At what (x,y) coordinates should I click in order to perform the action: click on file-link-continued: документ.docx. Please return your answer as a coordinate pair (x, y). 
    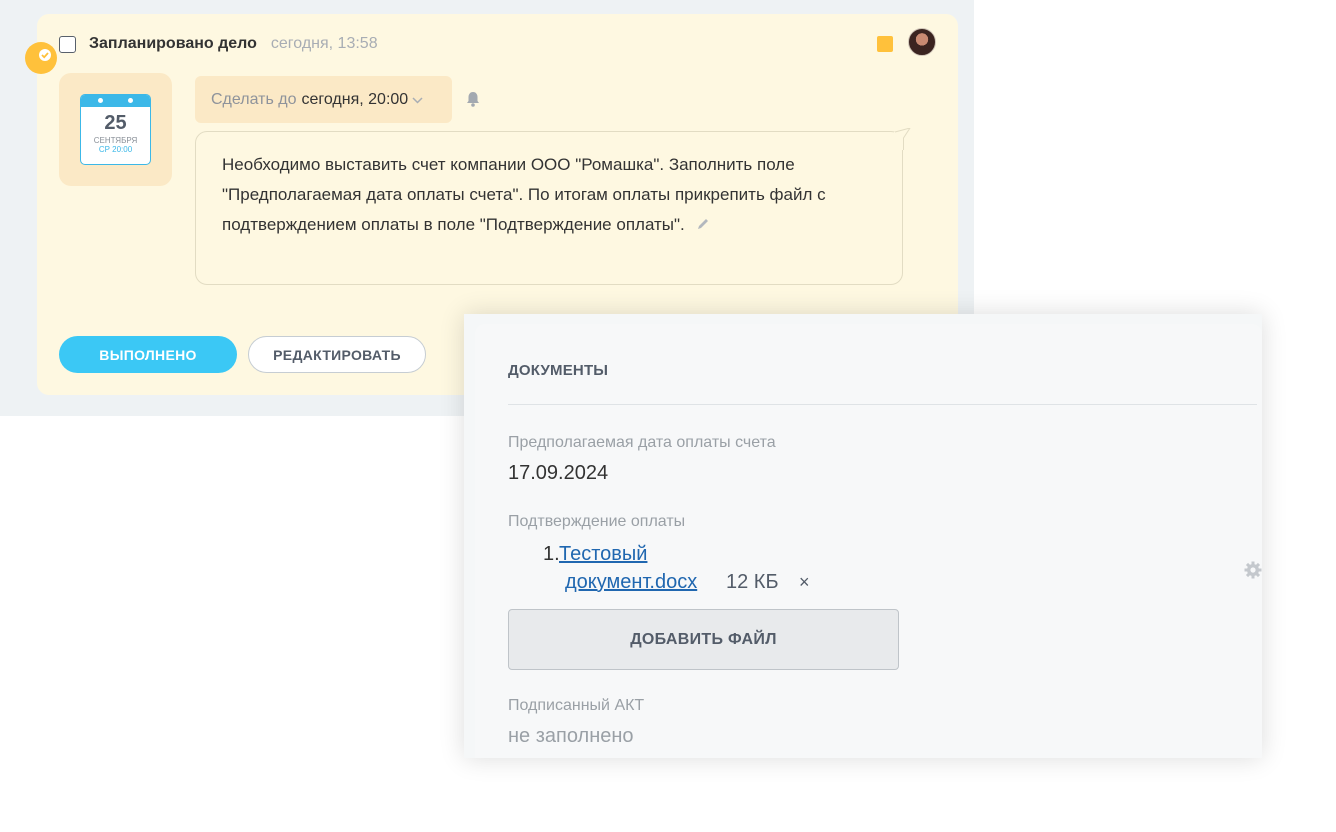
    Looking at the image, I should click on (631, 582).